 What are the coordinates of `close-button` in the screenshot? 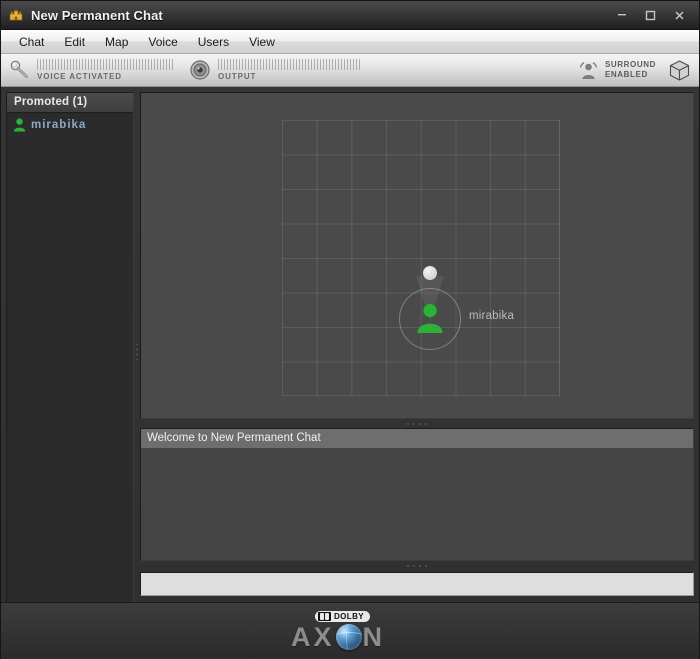 It's located at (679, 15).